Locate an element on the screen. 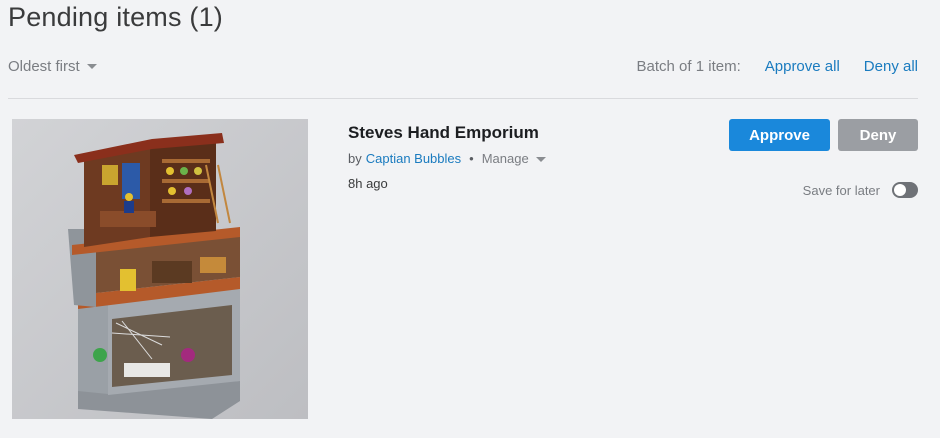 This screenshot has width=940, height=438. item-meta: by Captian Bubbles • Manage is located at coordinates (447, 159).